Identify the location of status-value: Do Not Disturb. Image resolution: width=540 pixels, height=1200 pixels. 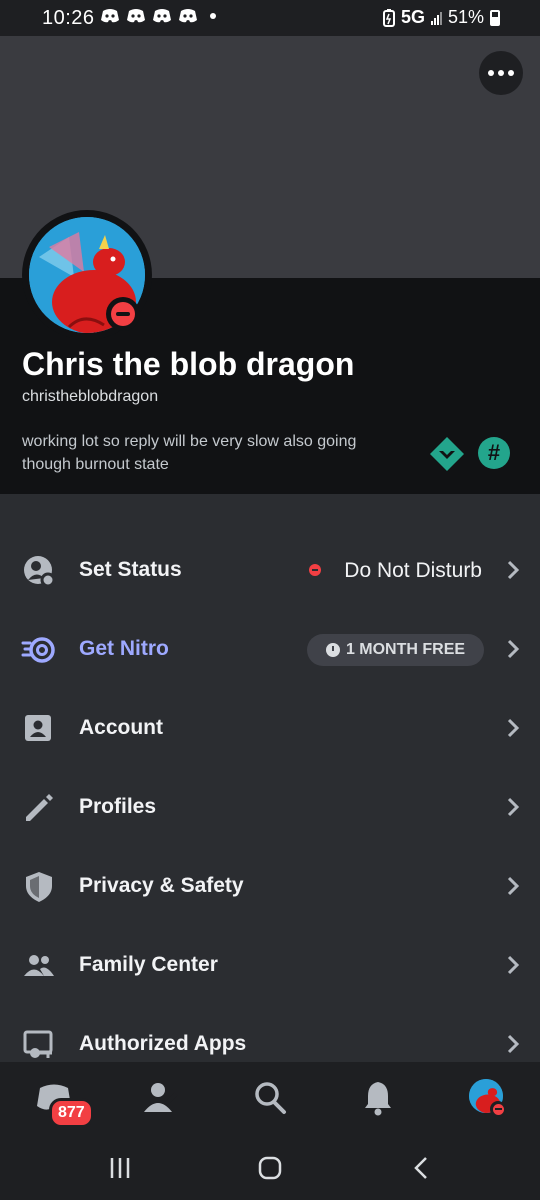
(413, 570).